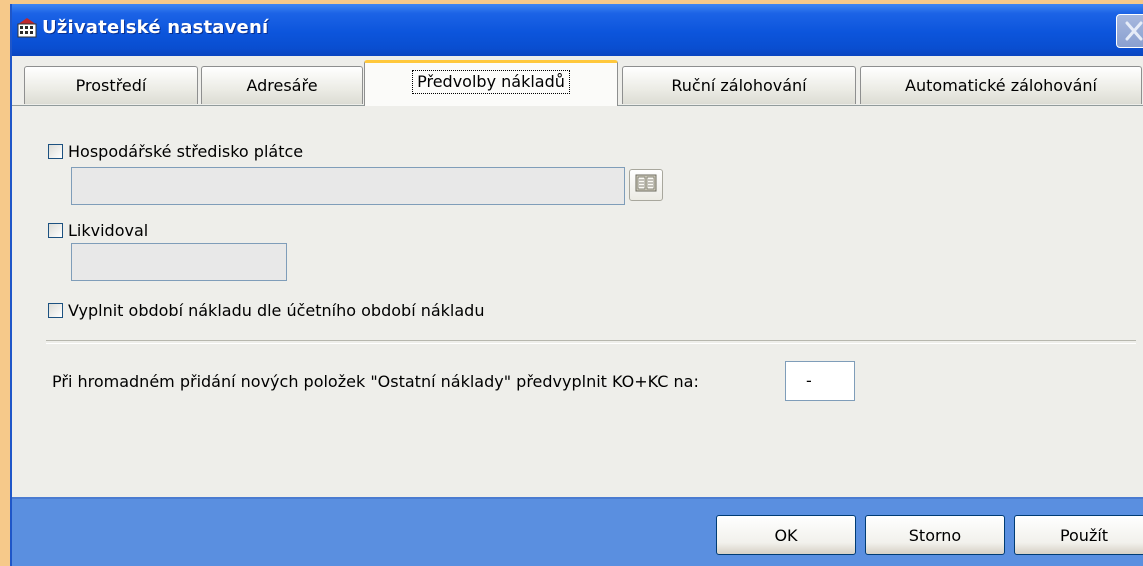 Image resolution: width=1143 pixels, height=566 pixels. I want to click on tab-label: Adresáře, so click(282, 85).